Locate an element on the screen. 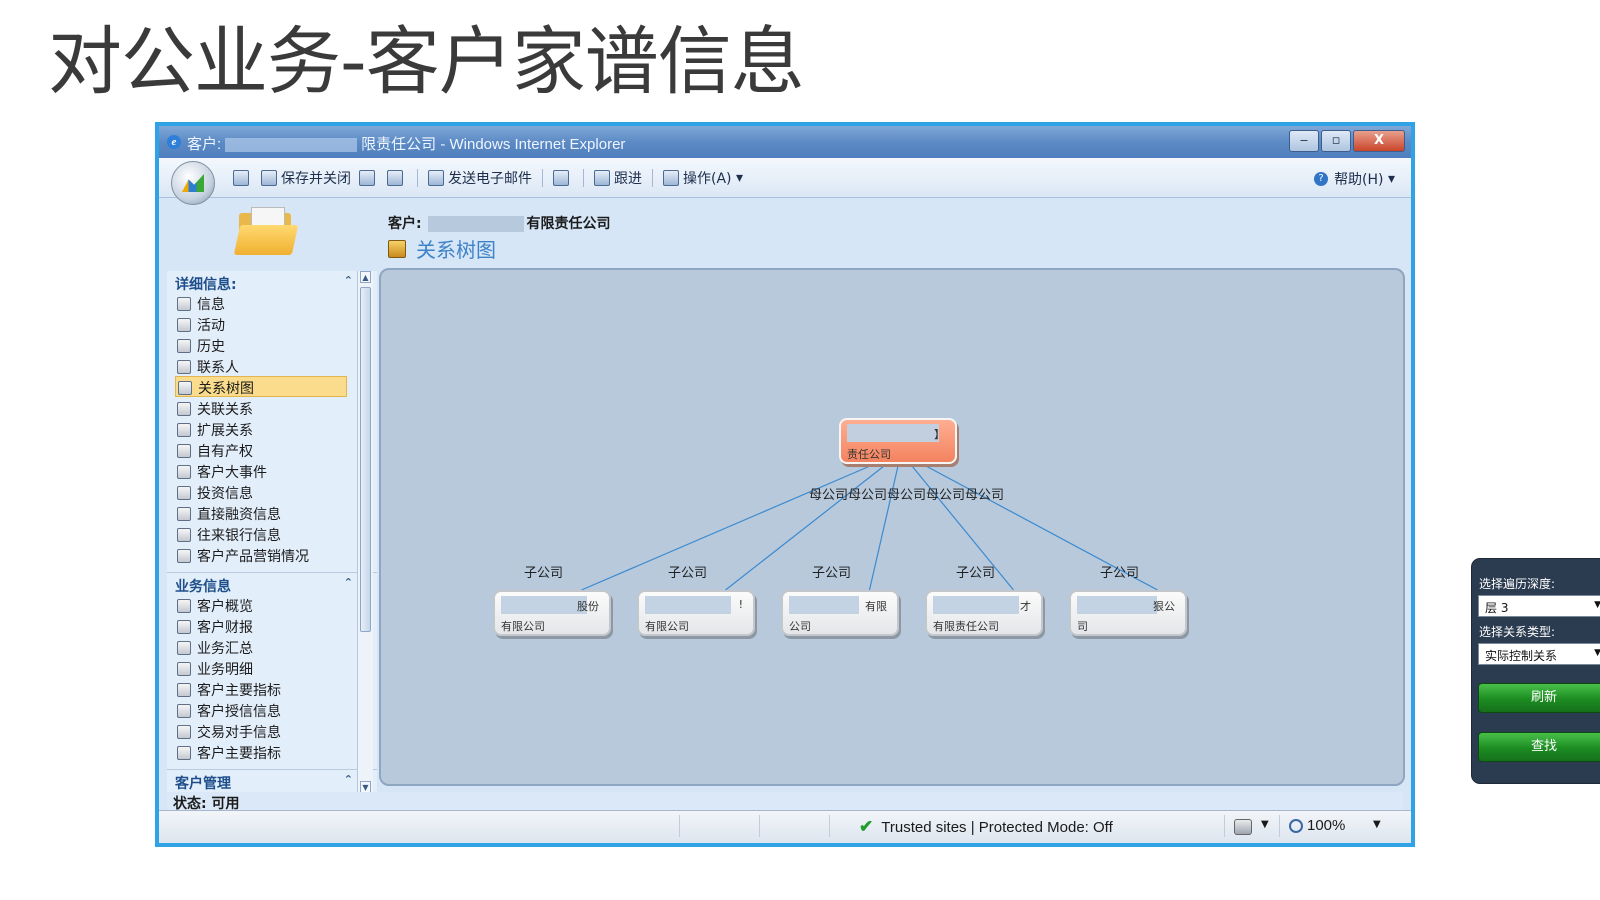 This screenshot has width=1600, height=900. dropdown-arrow-icon: ▼ is located at coordinates (1597, 653).